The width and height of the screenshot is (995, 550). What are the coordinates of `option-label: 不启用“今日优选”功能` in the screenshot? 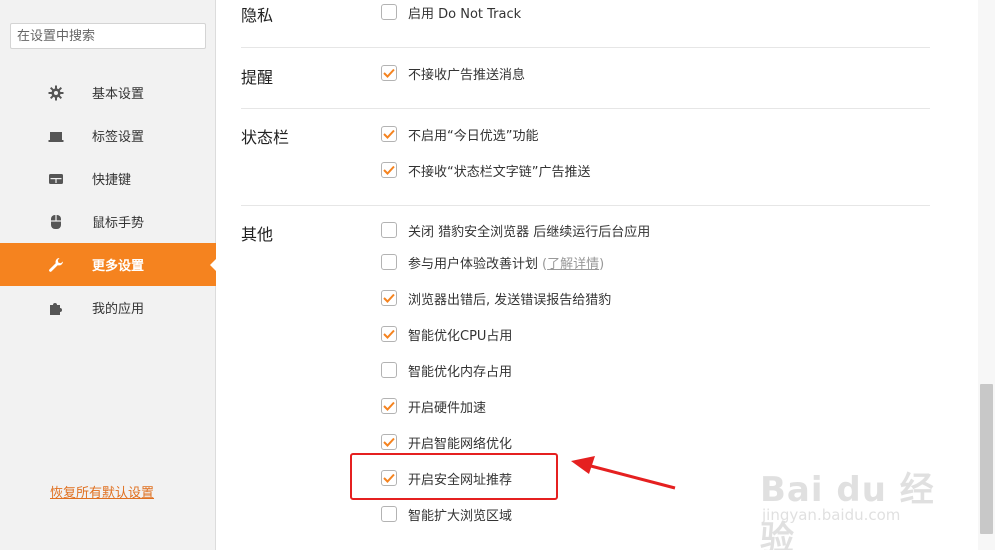 It's located at (473, 136).